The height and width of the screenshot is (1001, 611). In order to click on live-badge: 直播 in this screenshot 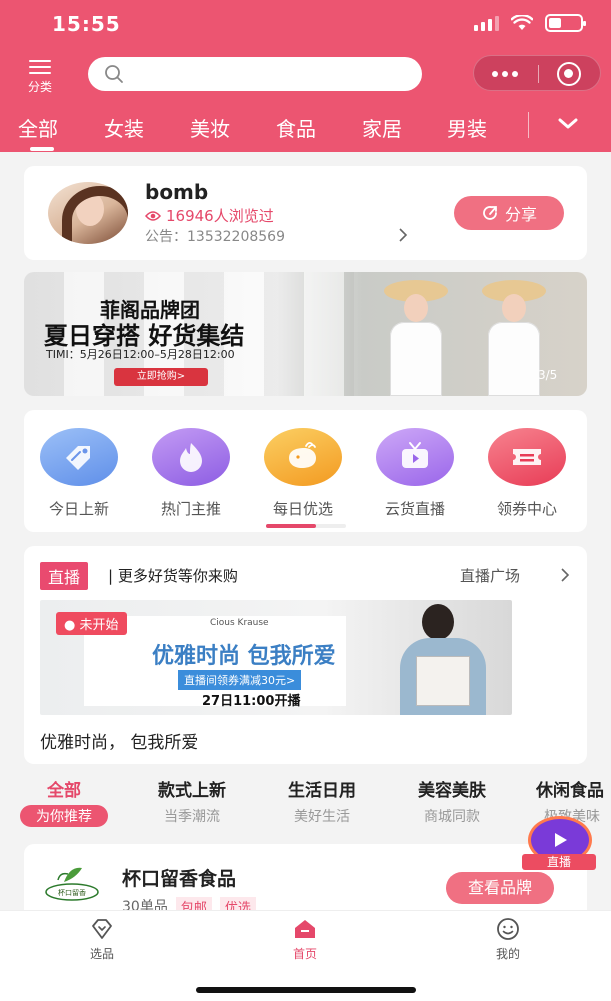, I will do `click(64, 576)`.